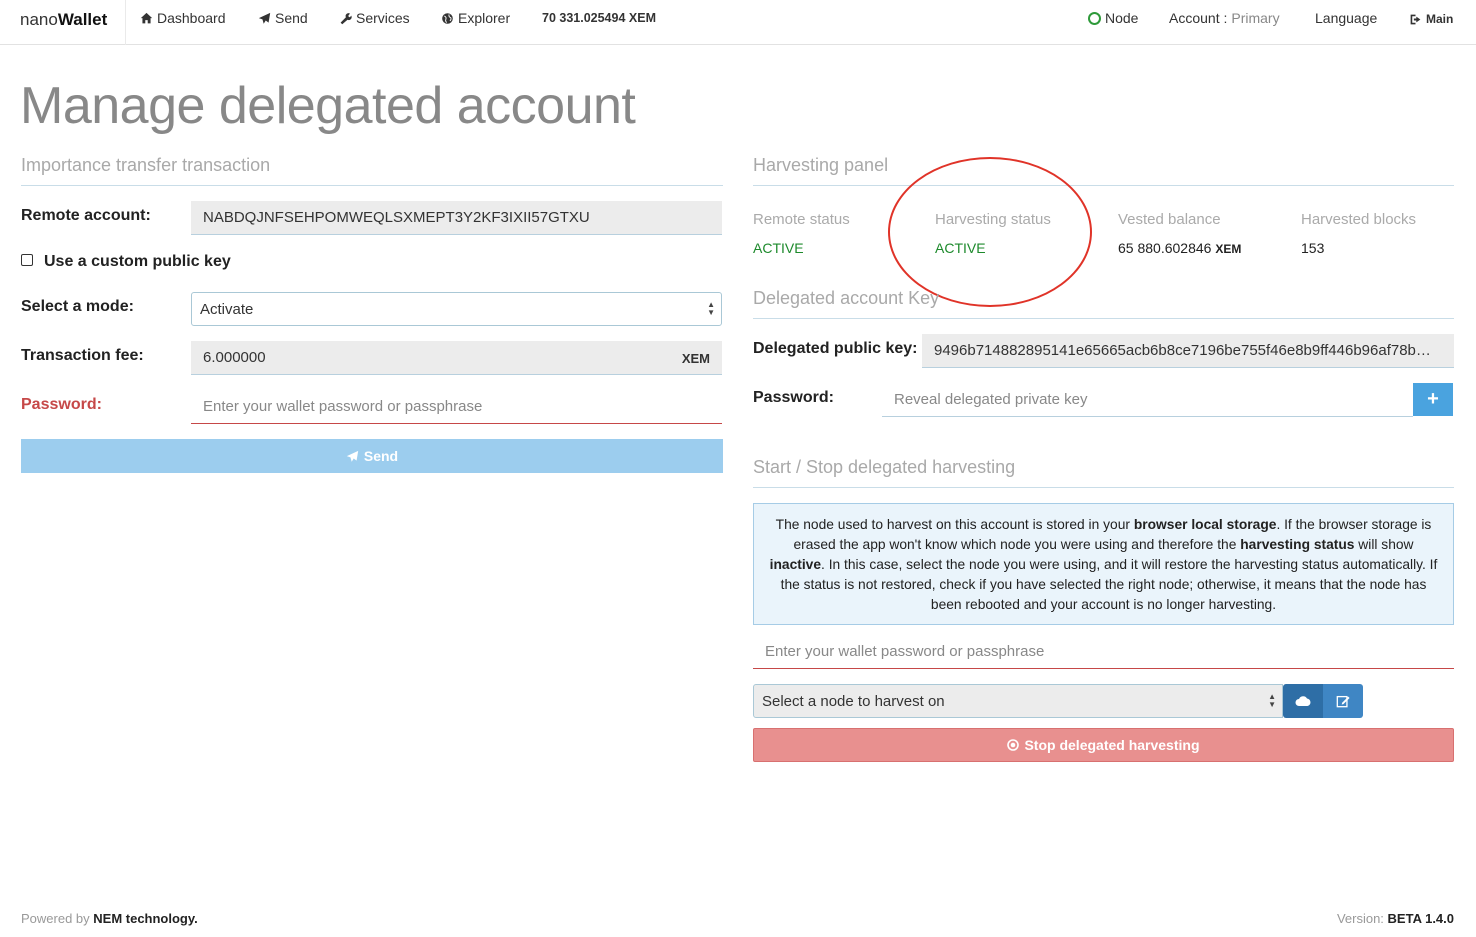 Image resolution: width=1476 pixels, height=937 pixels. I want to click on harvesting-section-title: Harvesting panel, so click(821, 165).